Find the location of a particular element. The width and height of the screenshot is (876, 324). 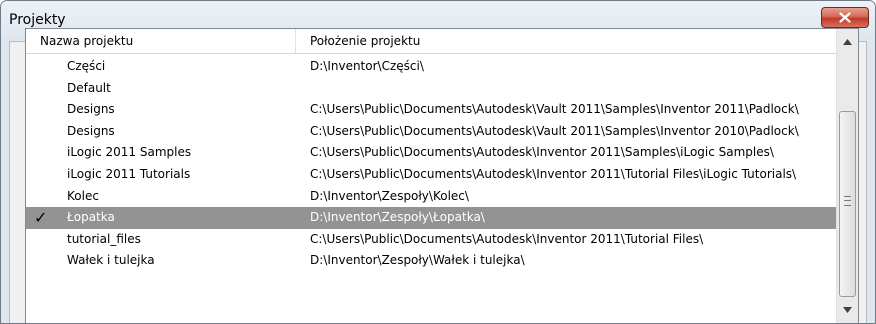

project-path: D:\Inventor\Części\ is located at coordinates (367, 66).